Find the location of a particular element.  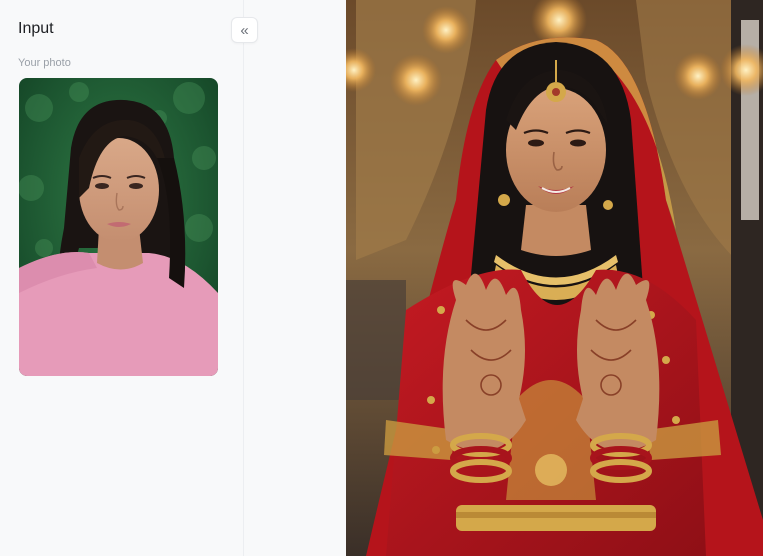

double-chevron-left-icon: « is located at coordinates (244, 30).